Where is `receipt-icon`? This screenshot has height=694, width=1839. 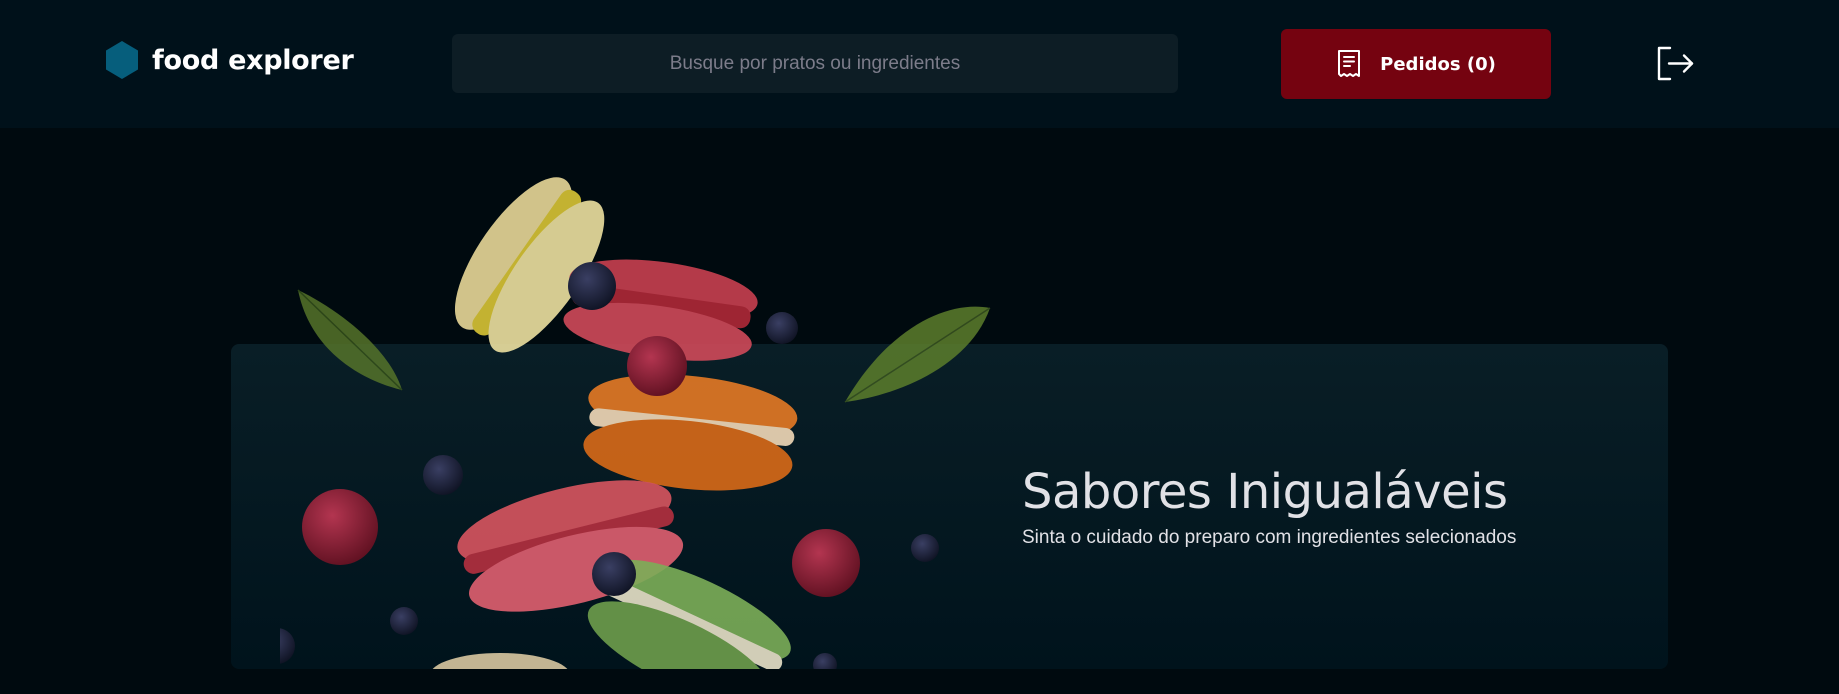 receipt-icon is located at coordinates (1349, 64).